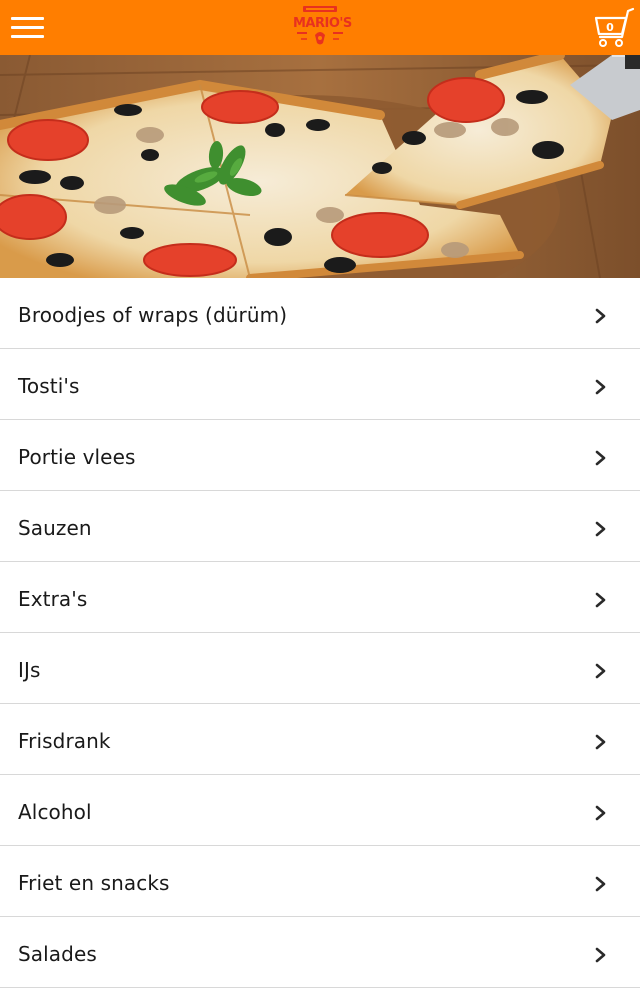 Image resolution: width=640 pixels, height=988 pixels. I want to click on category-item-portie-vlees: Portie vlees, so click(320, 455).